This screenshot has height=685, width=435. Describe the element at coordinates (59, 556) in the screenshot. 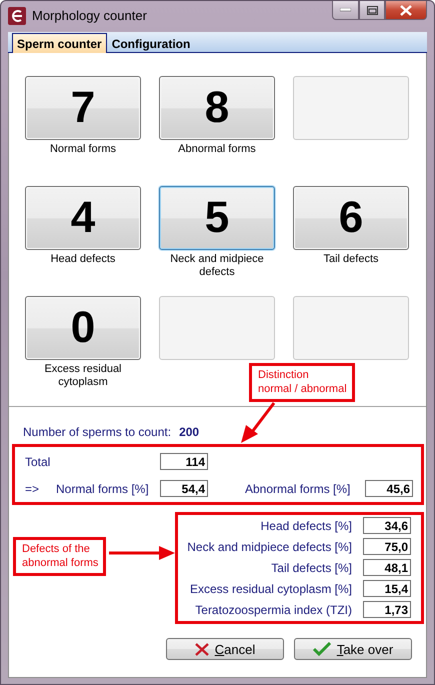

I see `annotation-callout: Defects of the abnormal forms` at that location.